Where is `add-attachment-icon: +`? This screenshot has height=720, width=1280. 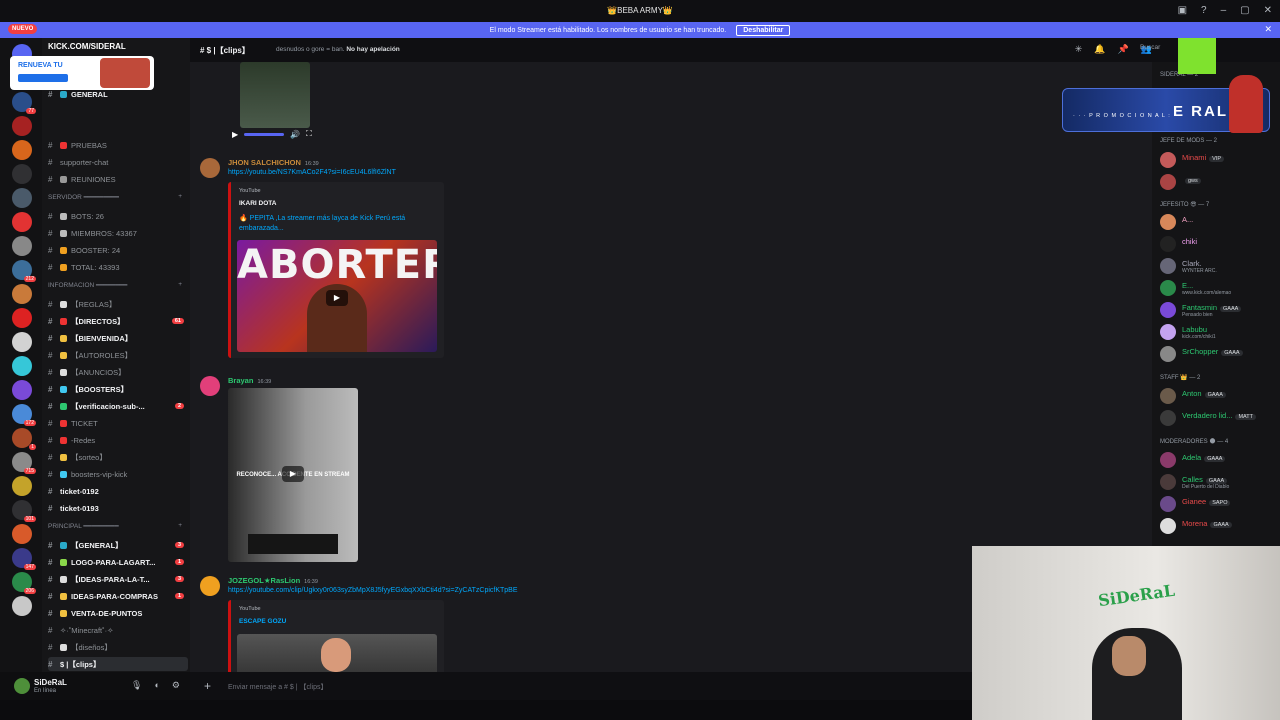
add-attachment-icon: + is located at coordinates (207, 686).